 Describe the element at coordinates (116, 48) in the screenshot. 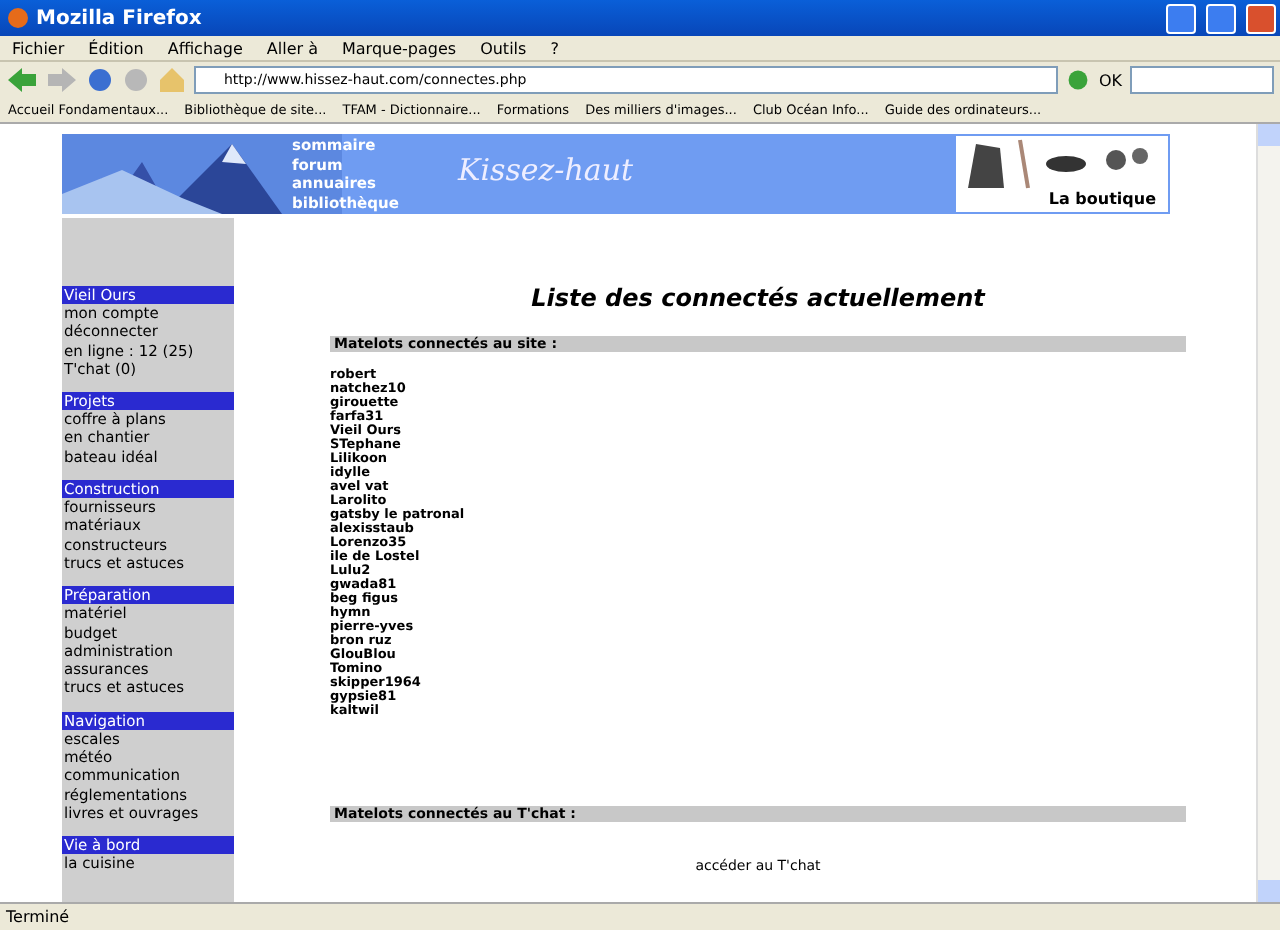

I see `menu-item: Édition` at that location.